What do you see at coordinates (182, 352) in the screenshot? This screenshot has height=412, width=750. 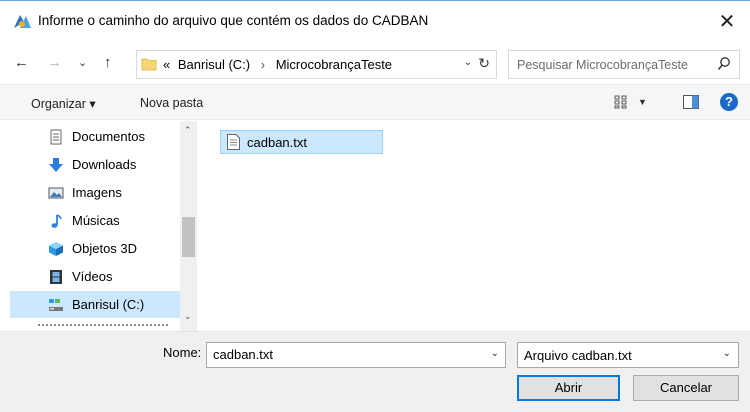 I see `file-name-label: Nome:` at bounding box center [182, 352].